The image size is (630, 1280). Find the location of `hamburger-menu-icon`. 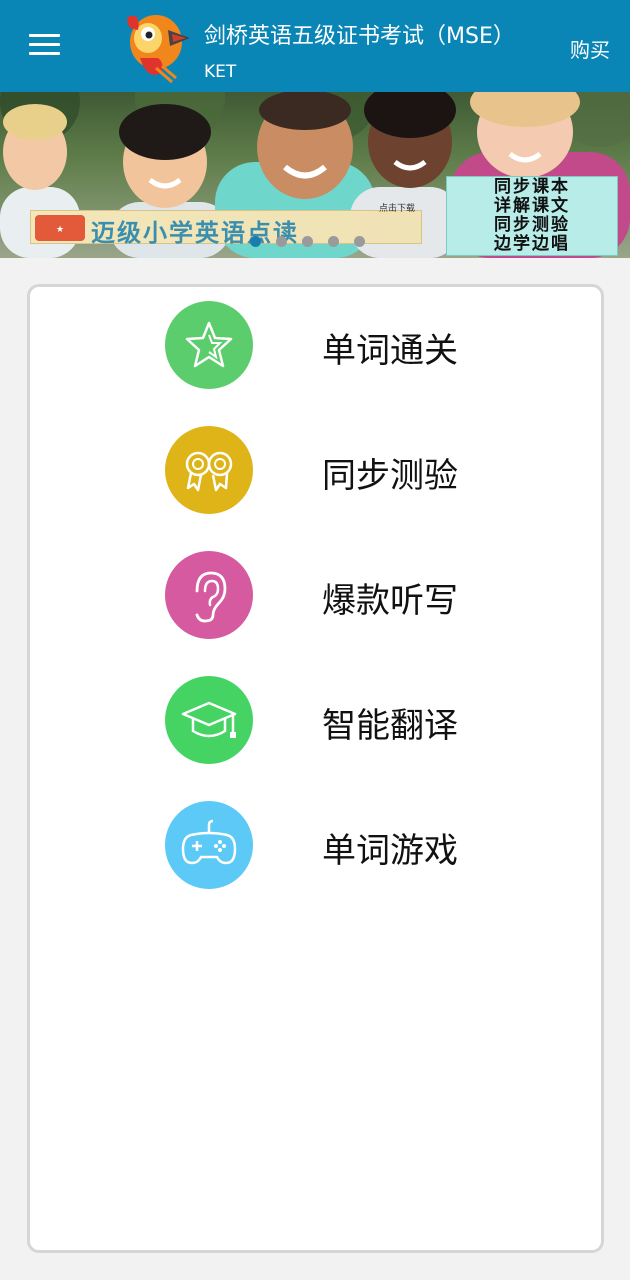

hamburger-menu-icon is located at coordinates (46, 46).